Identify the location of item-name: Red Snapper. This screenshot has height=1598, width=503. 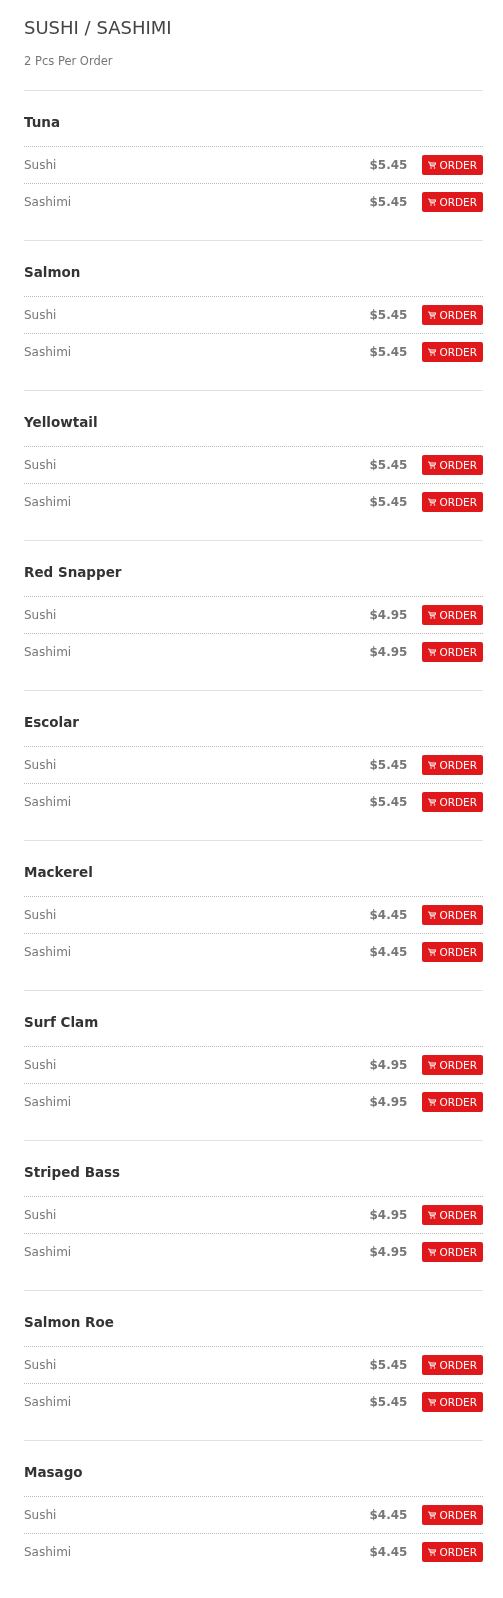
(73, 572).